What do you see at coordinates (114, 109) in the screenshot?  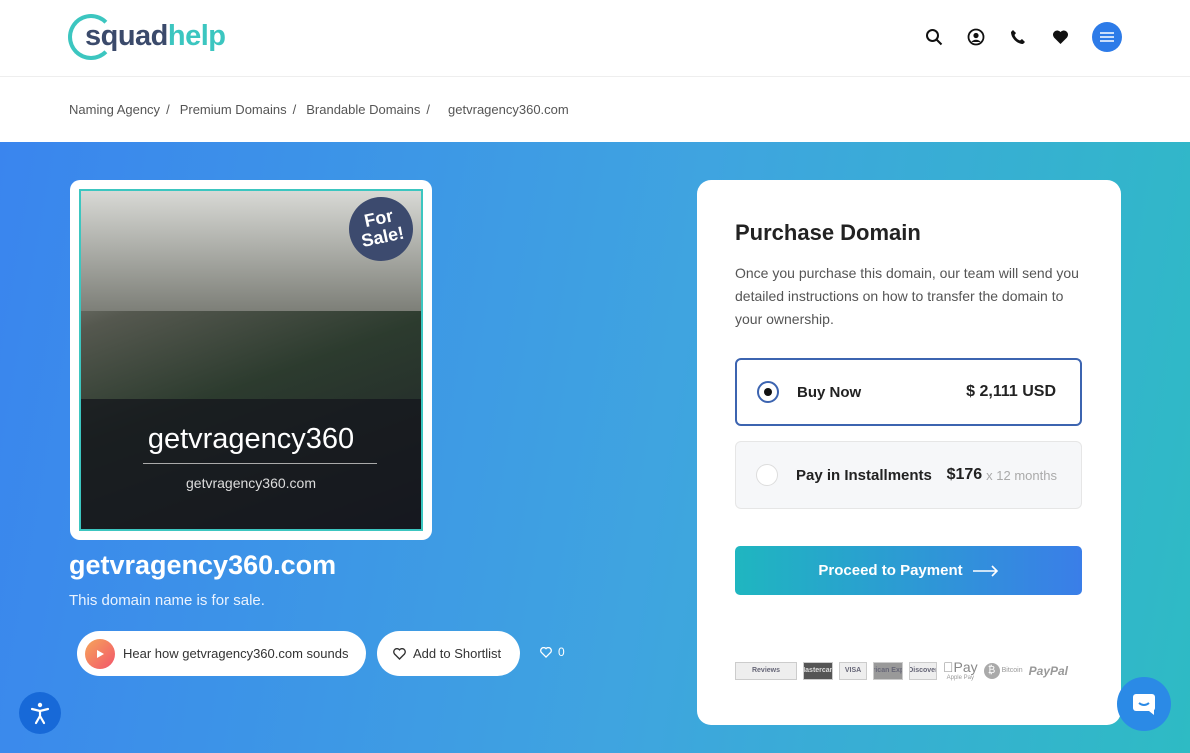 I see `breadcrumb-naming-agency: Naming Agency` at bounding box center [114, 109].